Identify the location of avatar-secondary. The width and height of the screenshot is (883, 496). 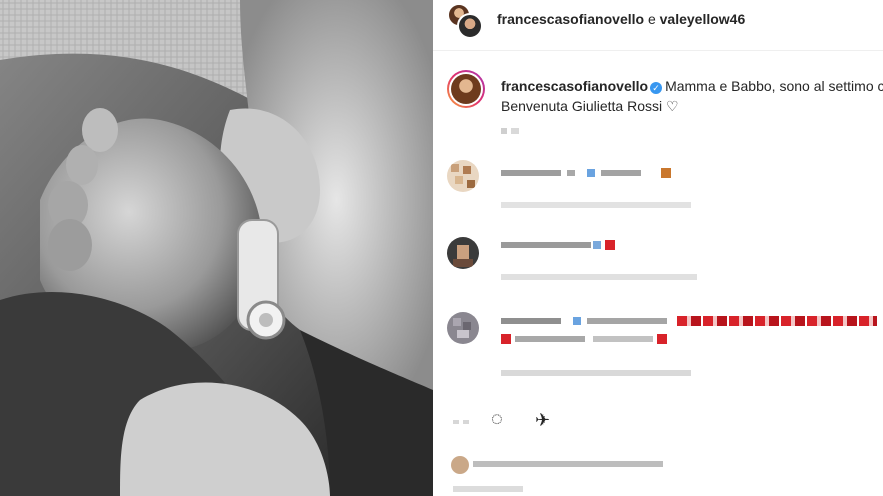
(470, 26).